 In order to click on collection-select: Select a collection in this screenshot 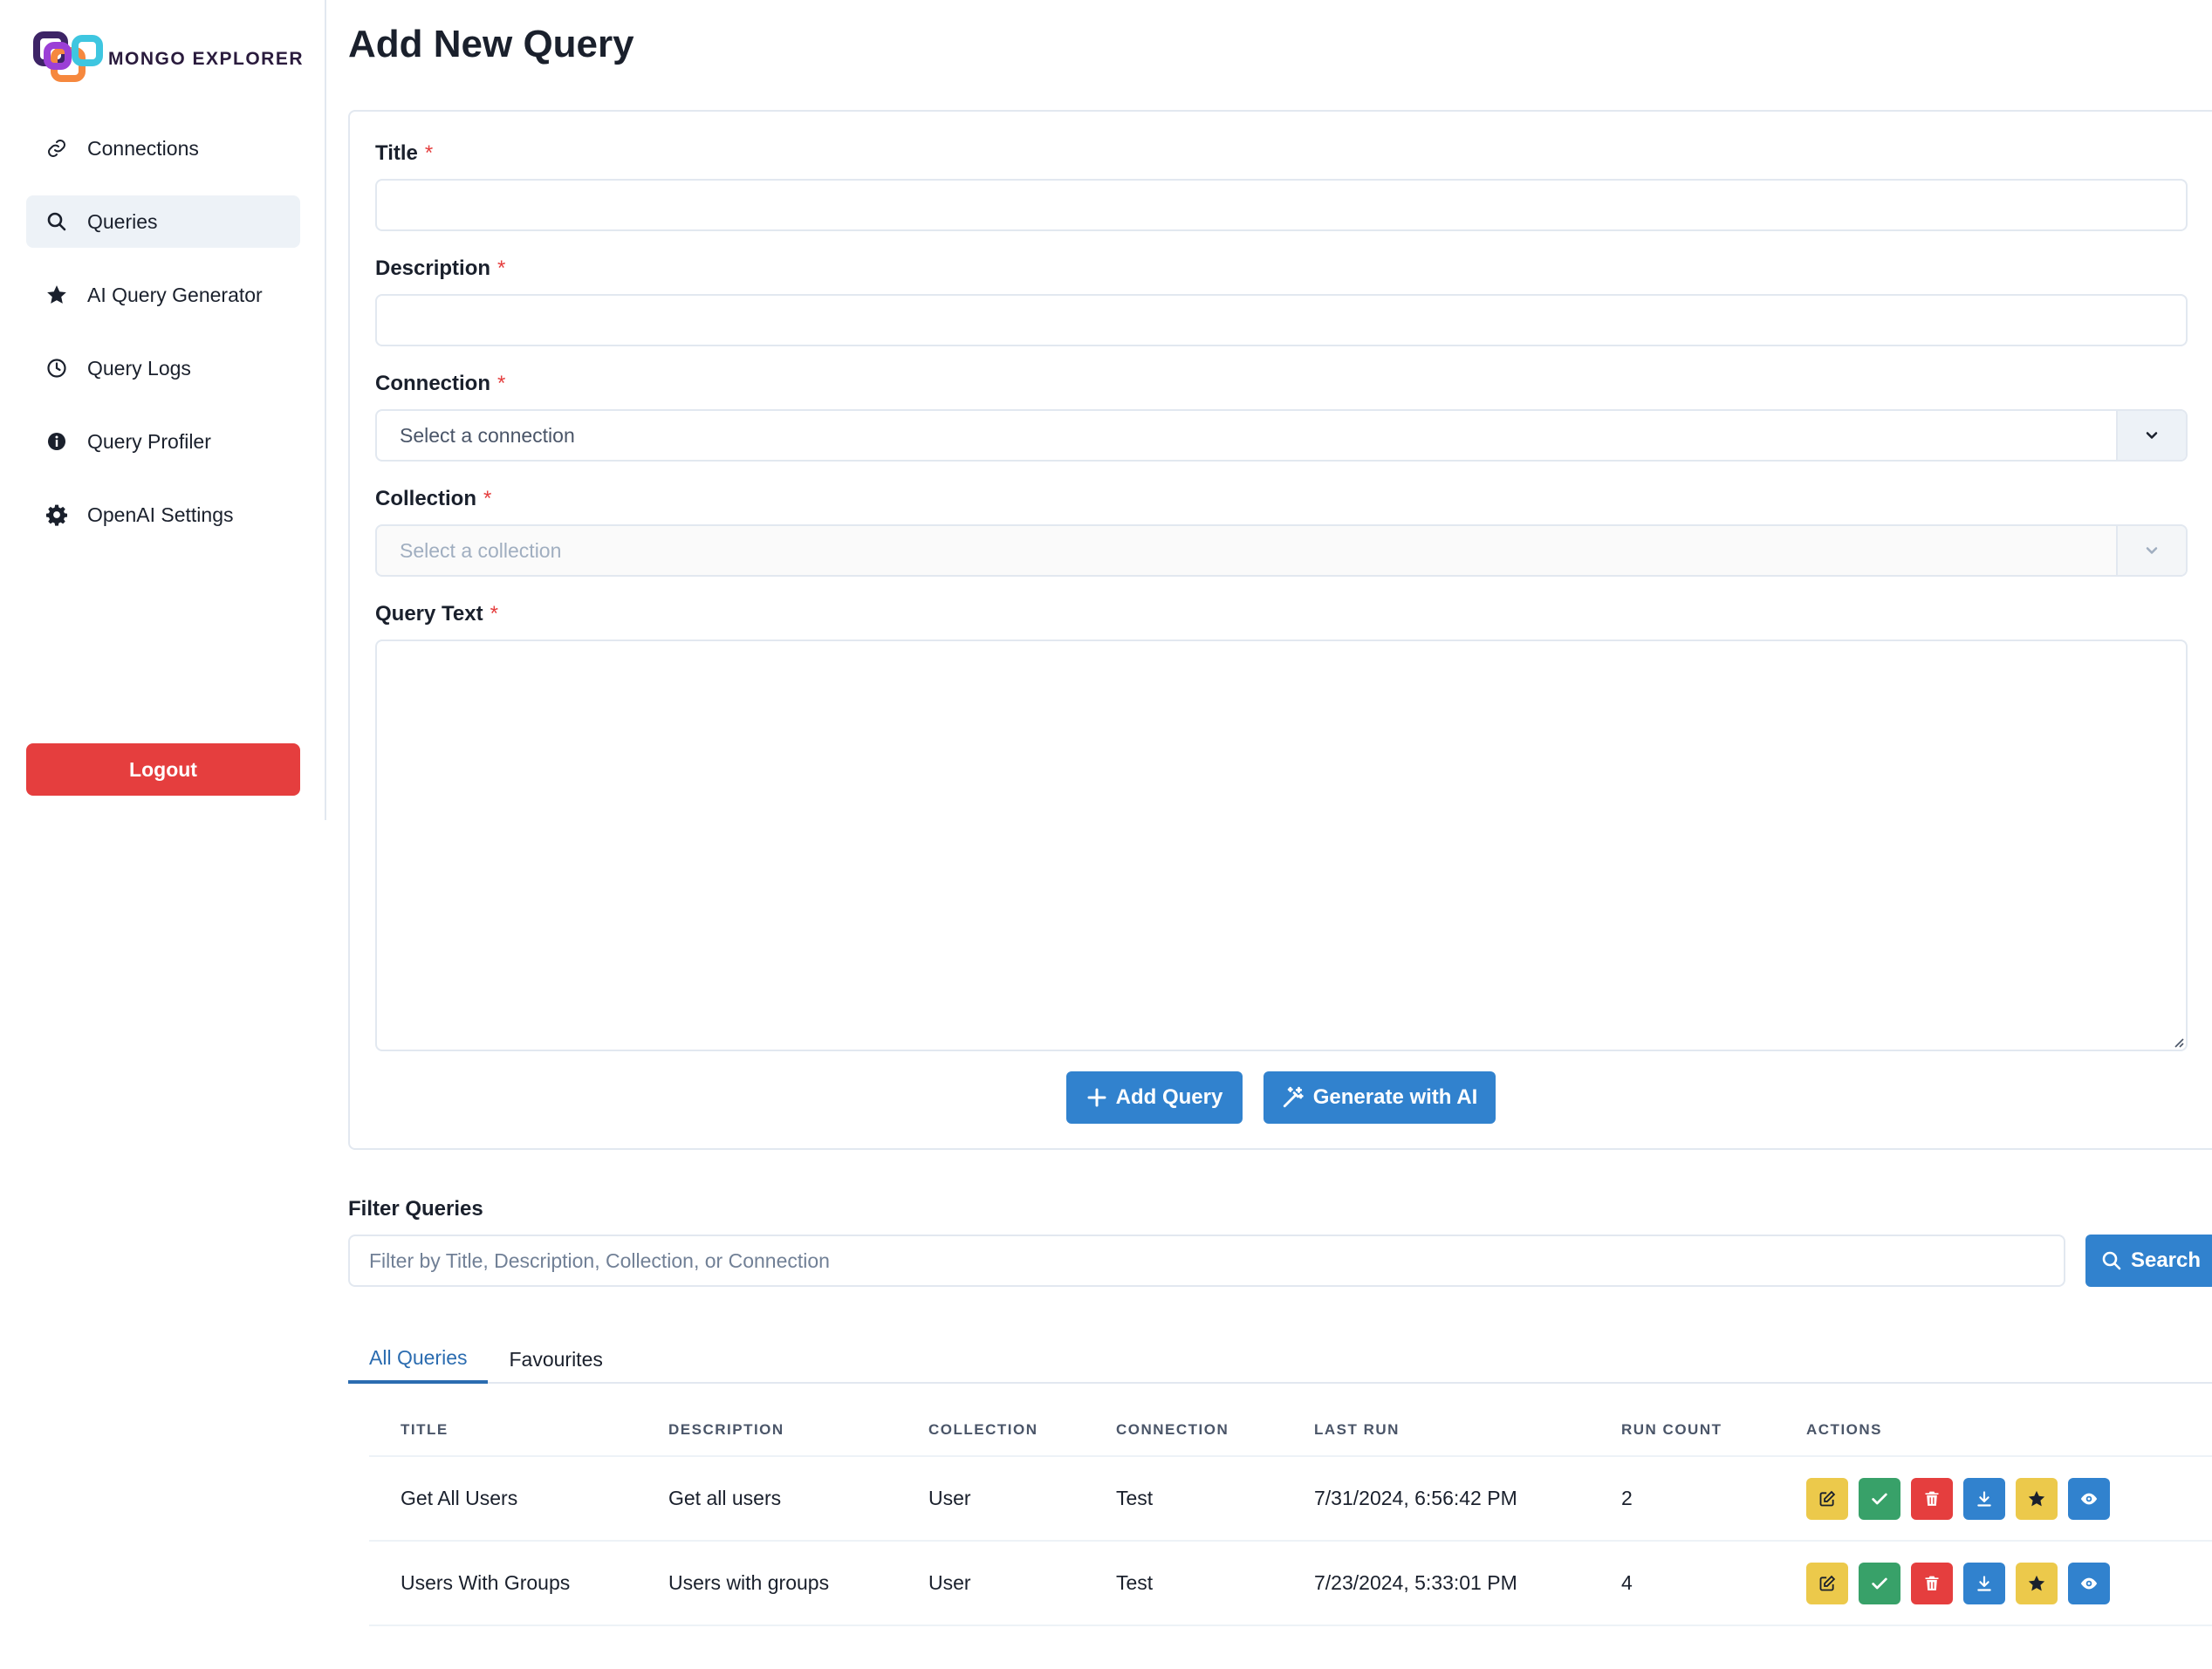, I will do `click(1281, 550)`.